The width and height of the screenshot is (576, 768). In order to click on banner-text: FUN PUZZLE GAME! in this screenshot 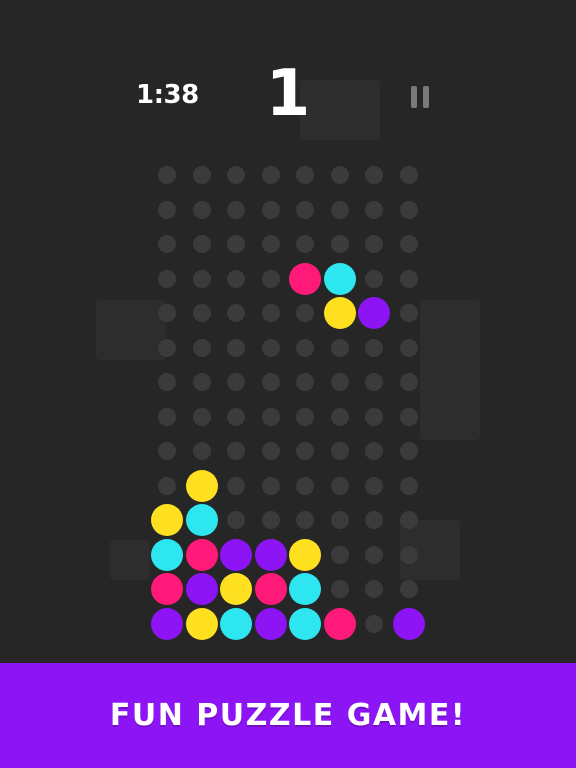, I will do `click(288, 715)`.